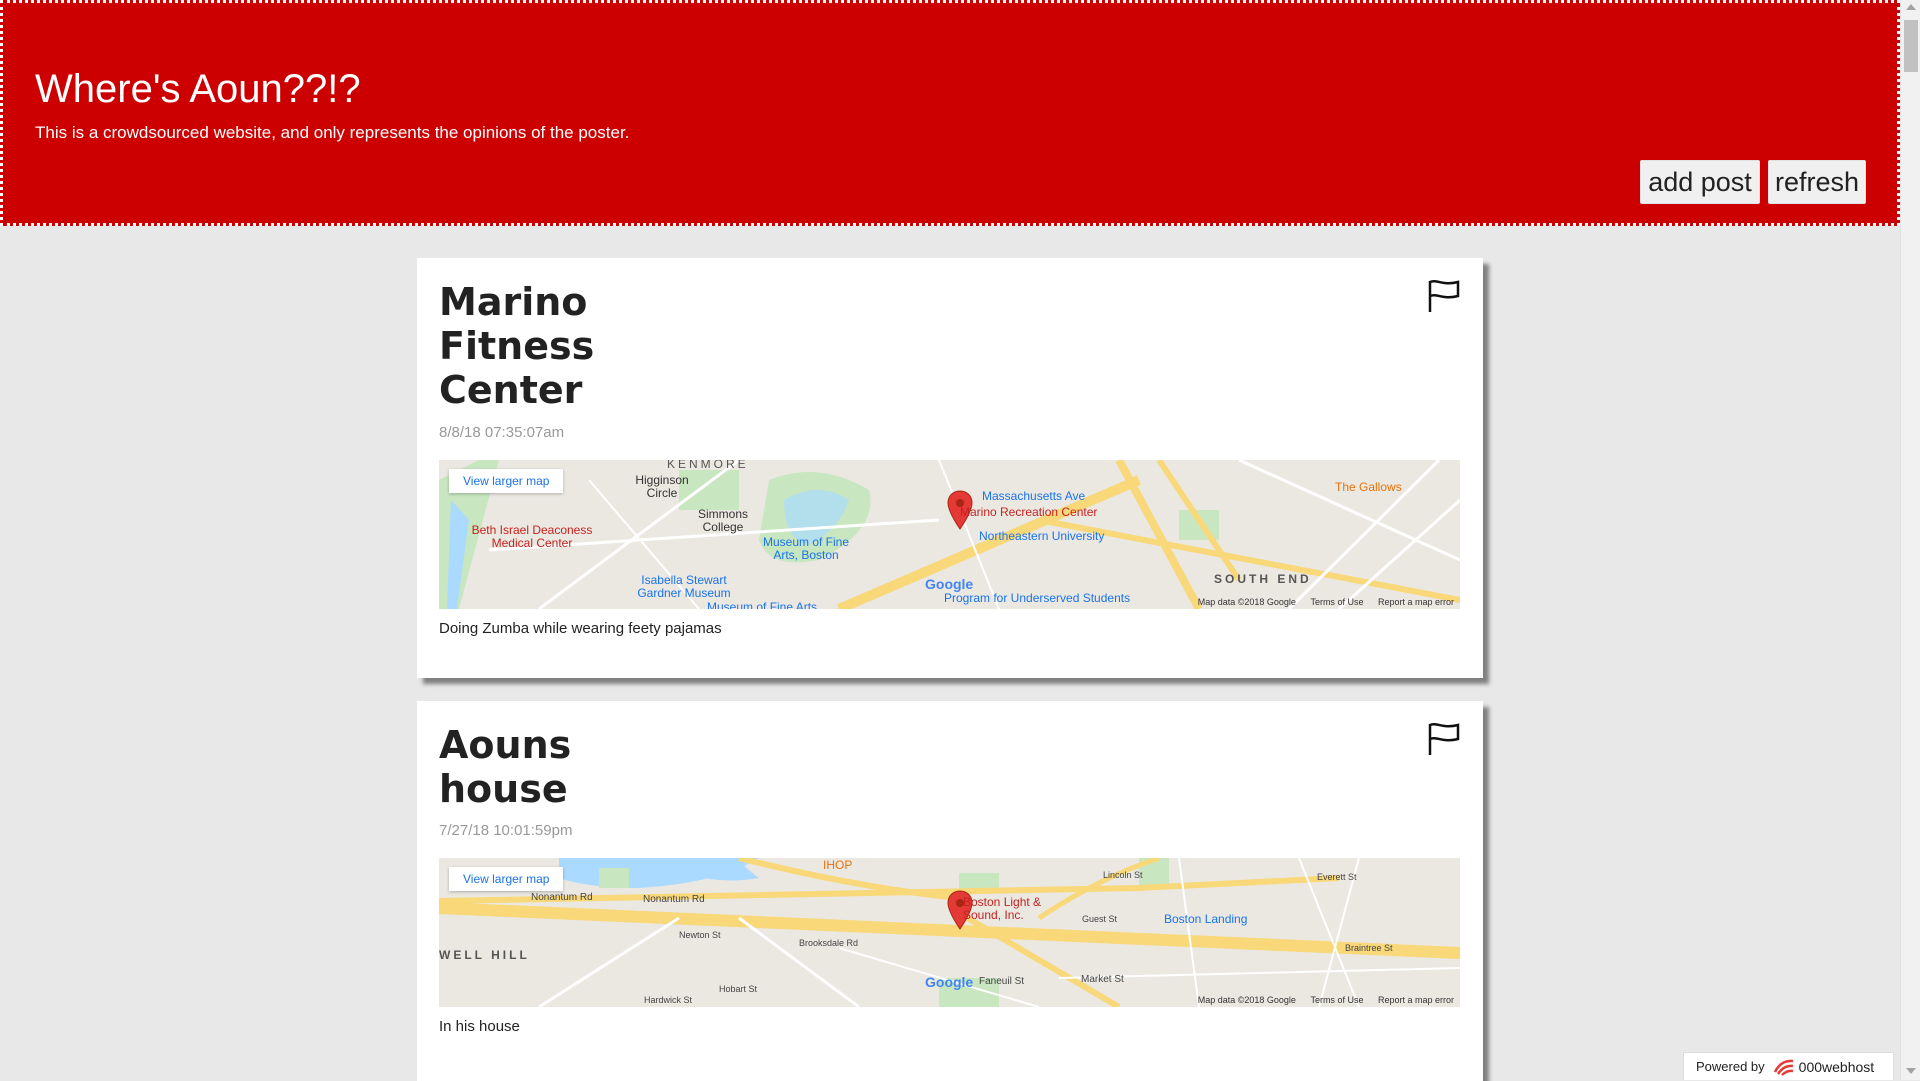 The height and width of the screenshot is (1081, 1920). What do you see at coordinates (762, 604) in the screenshot?
I see `map-place-label: Museum of Fine Arts` at bounding box center [762, 604].